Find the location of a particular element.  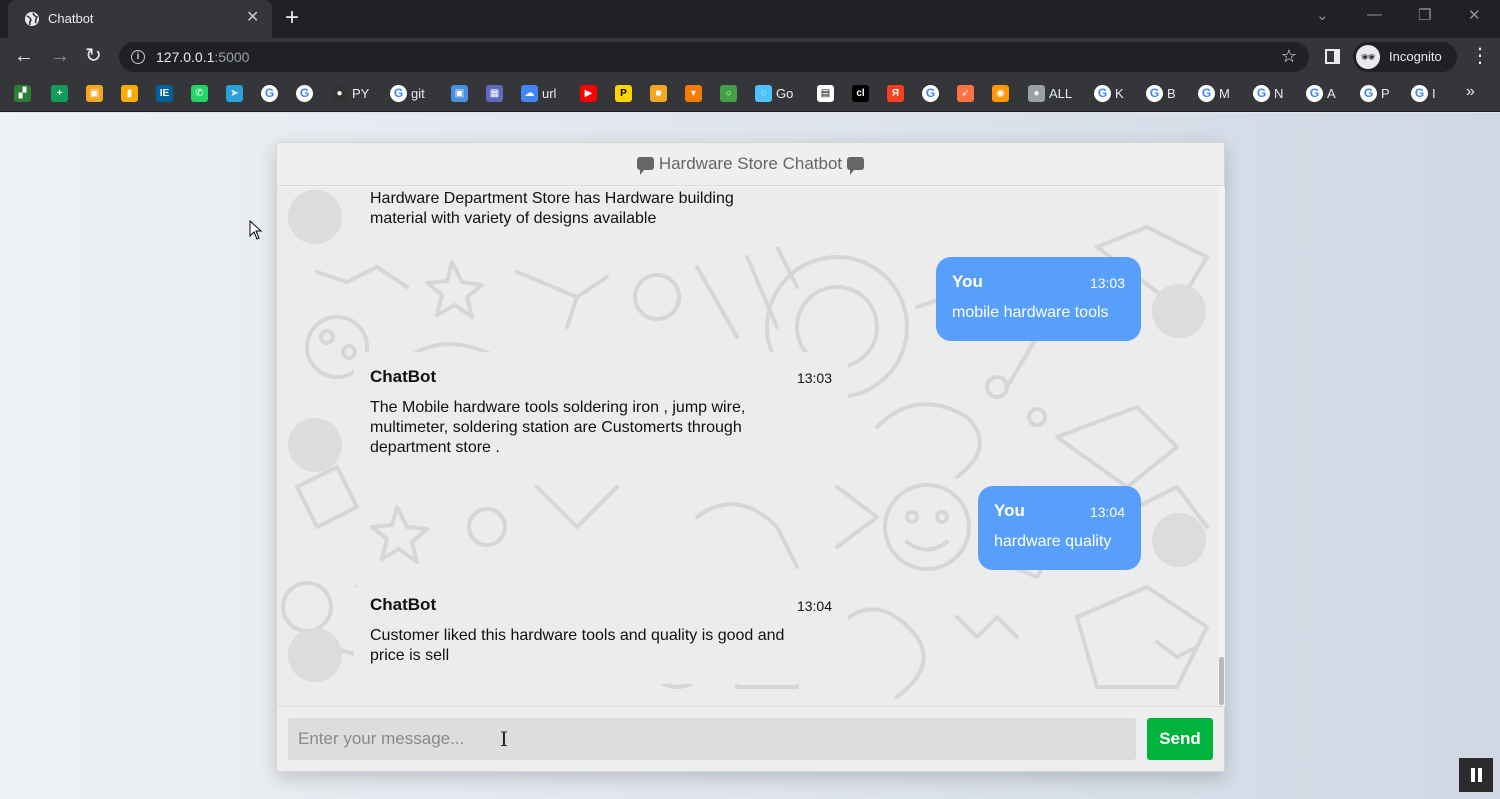

menu-kebab-icon: ⋮ is located at coordinates (1480, 56).